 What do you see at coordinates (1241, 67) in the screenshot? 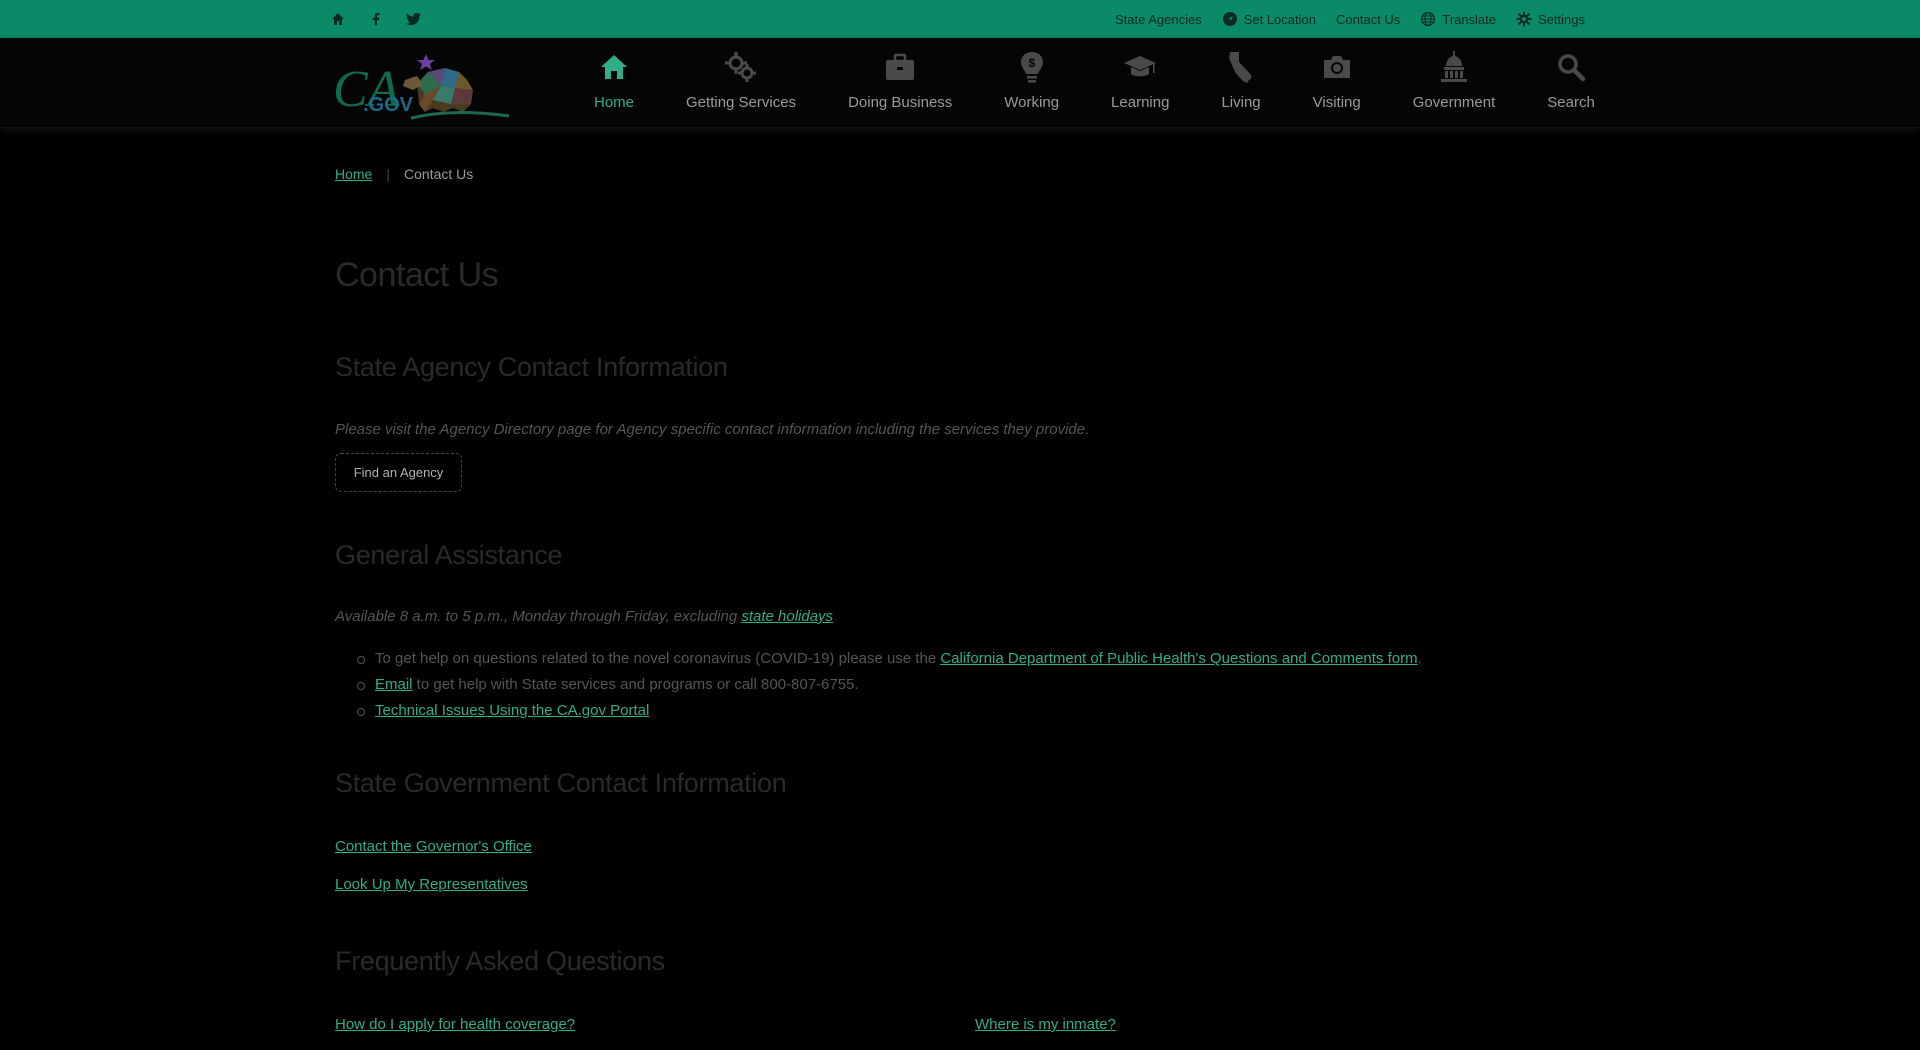
I see `california-icon` at bounding box center [1241, 67].